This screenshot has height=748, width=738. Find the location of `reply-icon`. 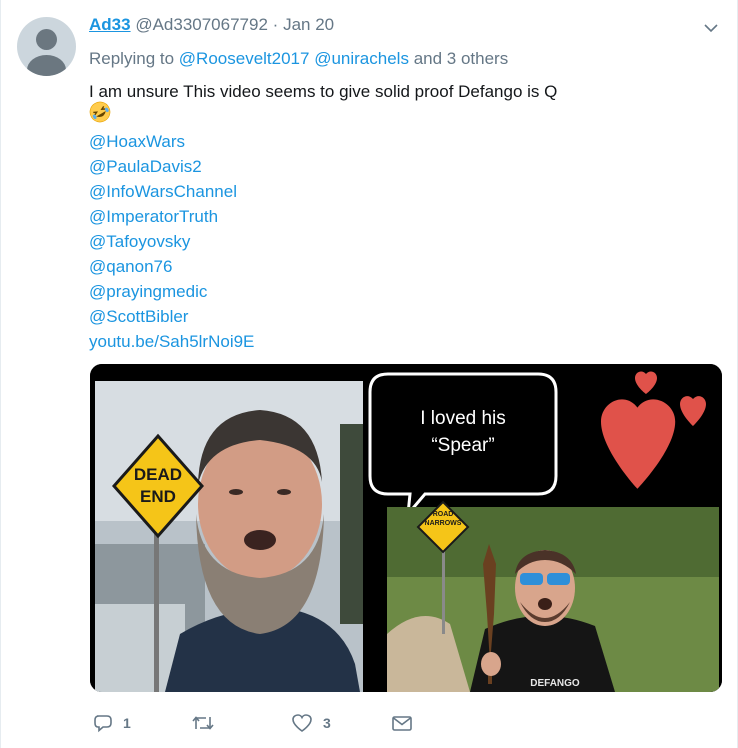

reply-icon is located at coordinates (103, 724).